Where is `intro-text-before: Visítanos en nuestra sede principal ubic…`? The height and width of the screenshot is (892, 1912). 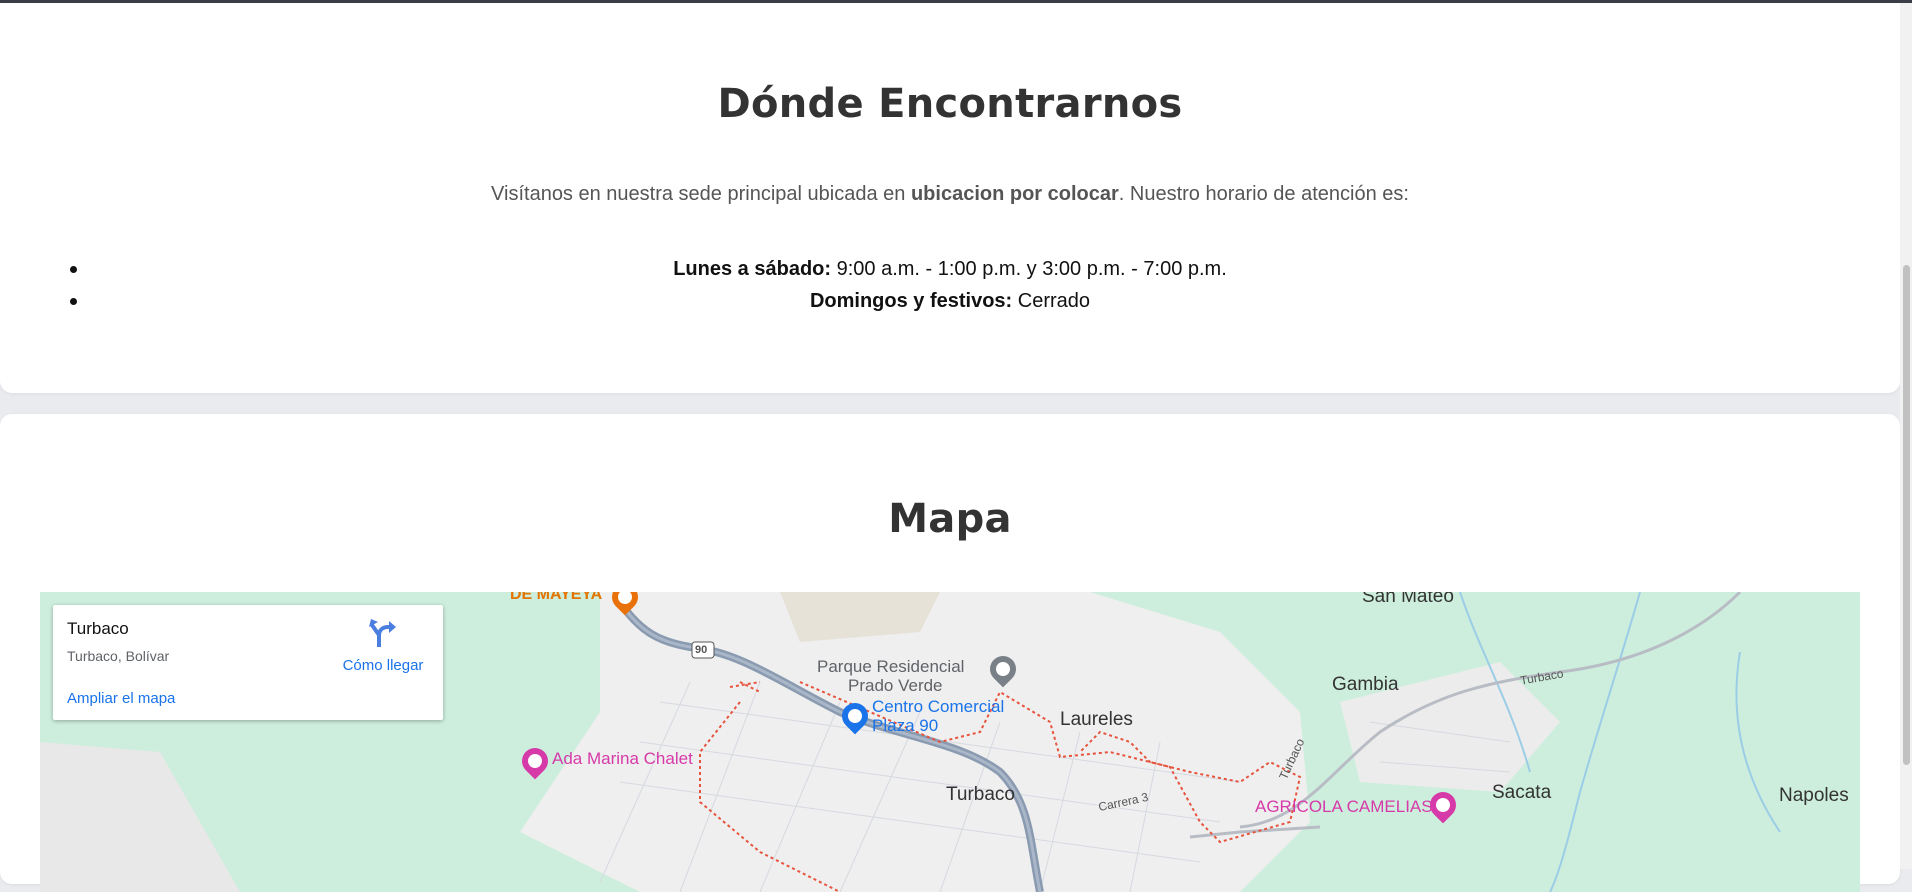 intro-text-before: Visítanos en nuestra sede principal ubic… is located at coordinates (701, 194).